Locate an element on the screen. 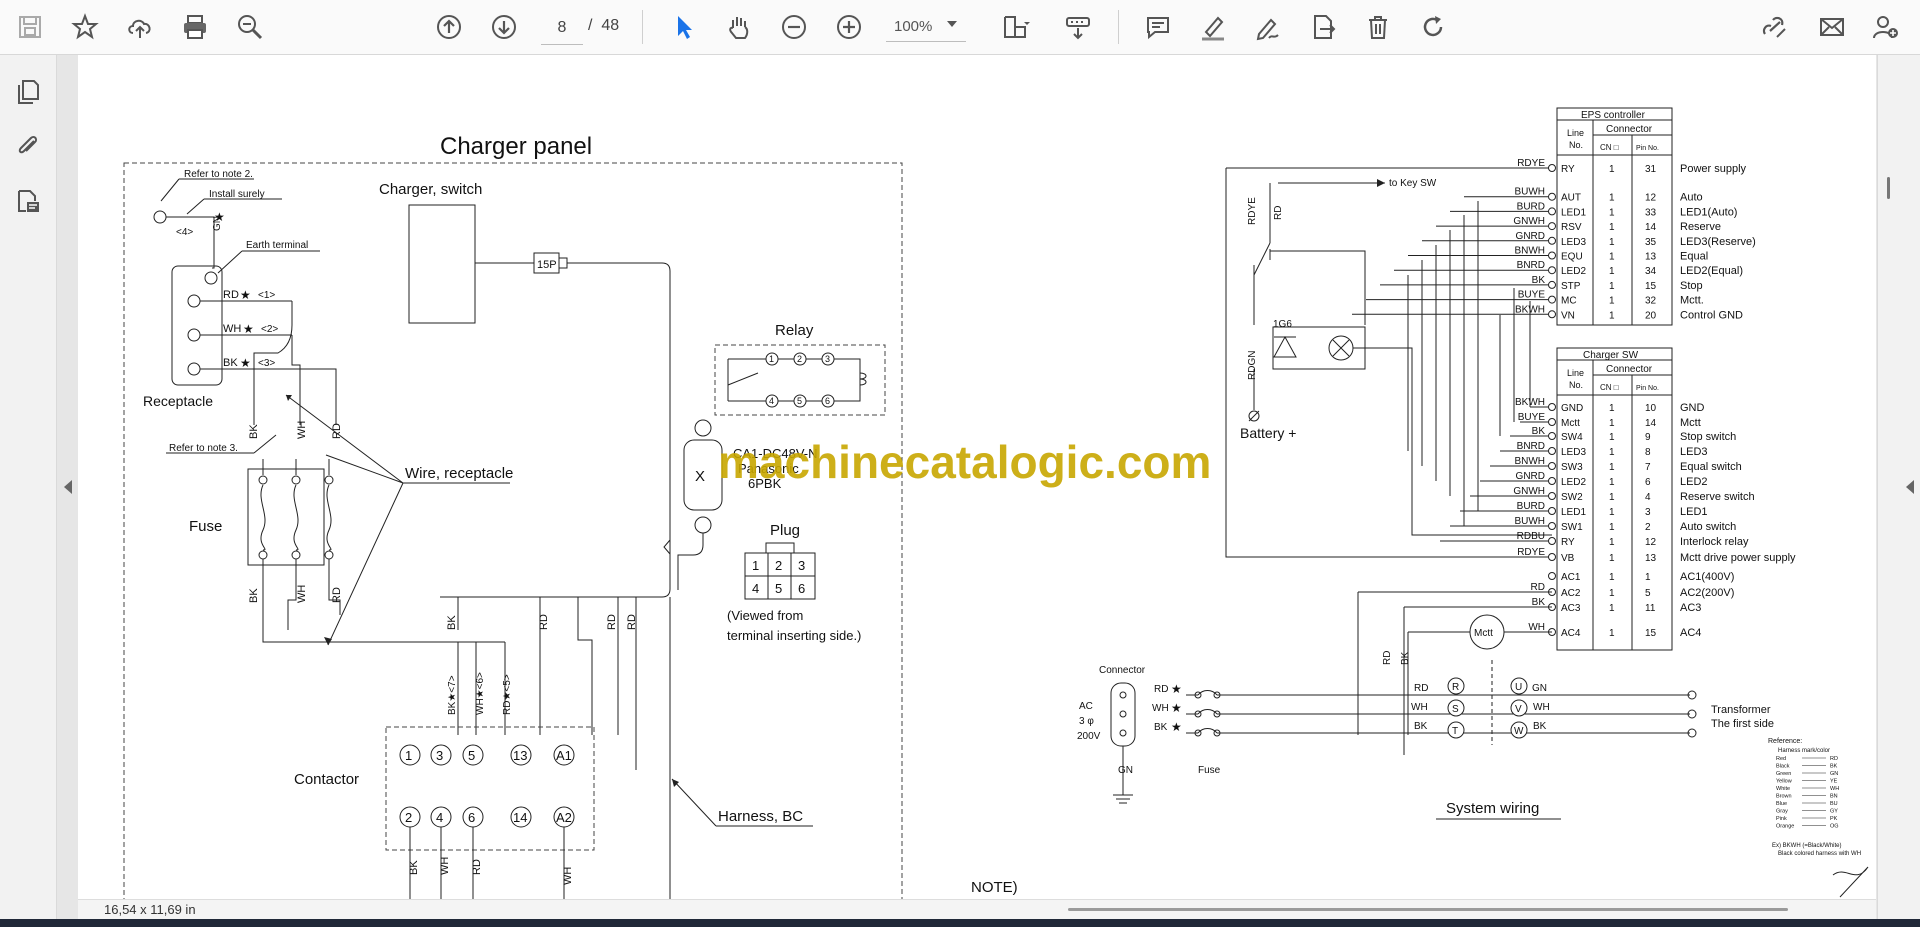 This screenshot has height=927, width=1920. phase-r: R is located at coordinates (1455, 687).